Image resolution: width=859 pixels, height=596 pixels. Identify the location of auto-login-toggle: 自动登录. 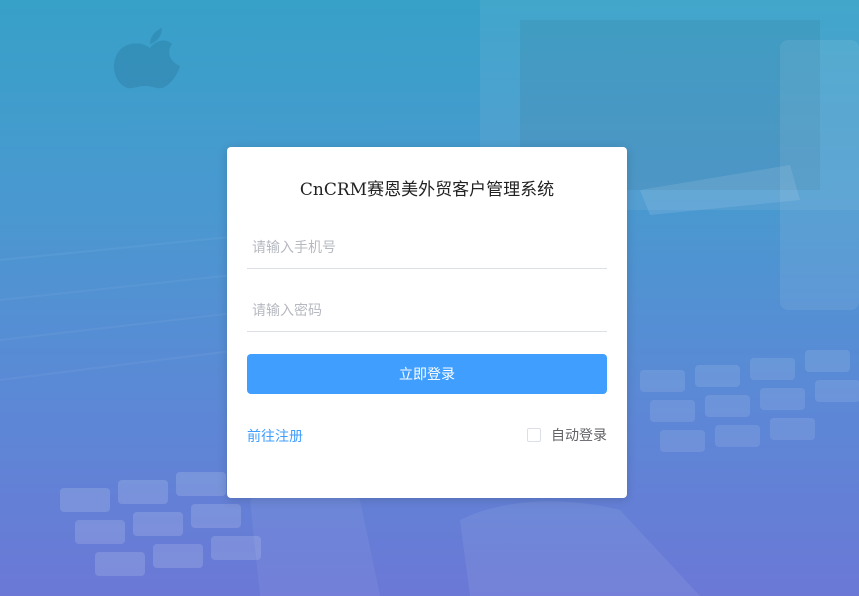
(567, 435).